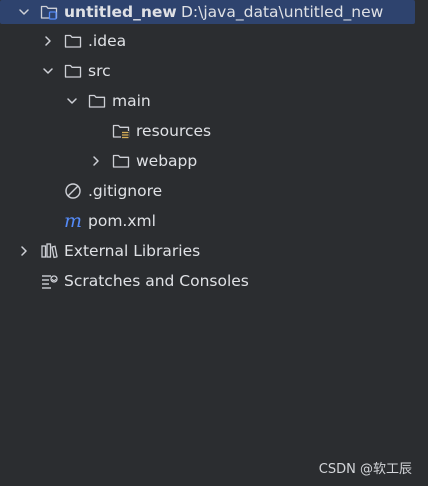 The image size is (428, 486). What do you see at coordinates (122, 221) in the screenshot?
I see `tree-item-label: pom.xml` at bounding box center [122, 221].